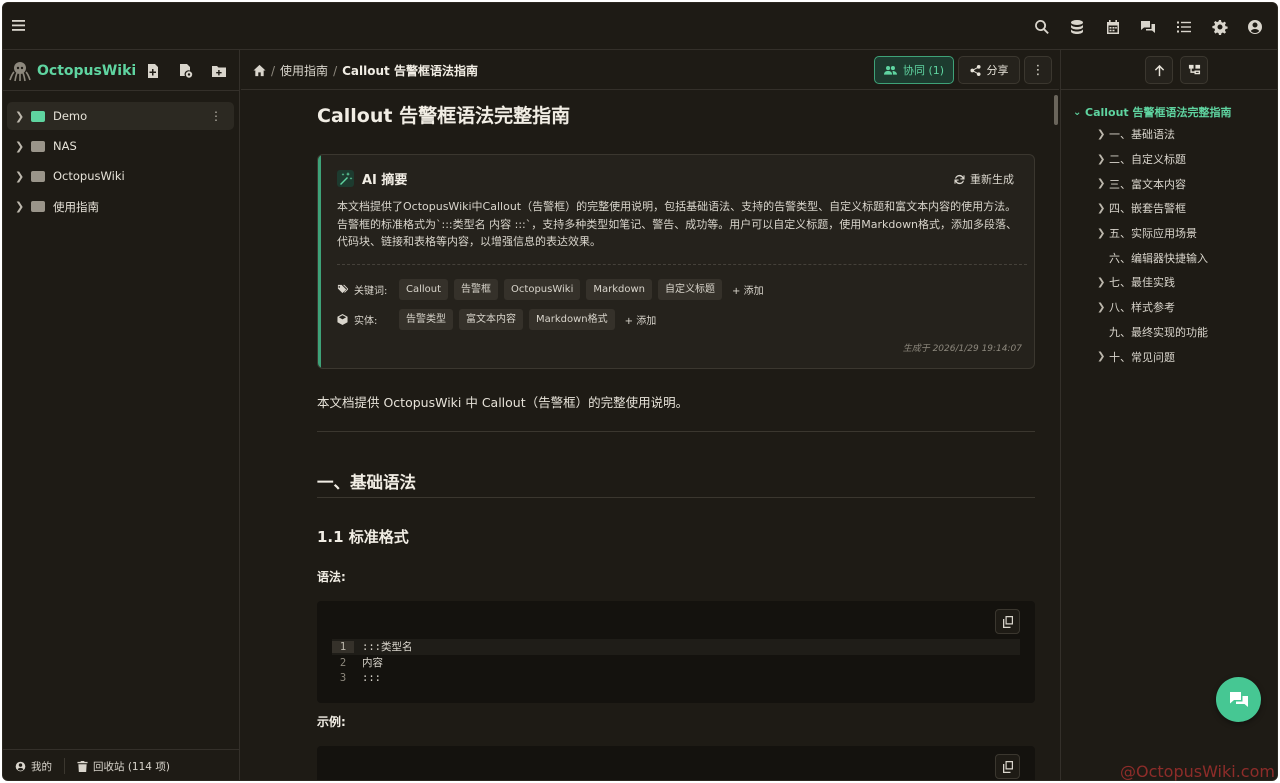 This screenshot has width=1280, height=783. I want to click on toc-item: ❯ 十、常见问题, so click(1187, 356).